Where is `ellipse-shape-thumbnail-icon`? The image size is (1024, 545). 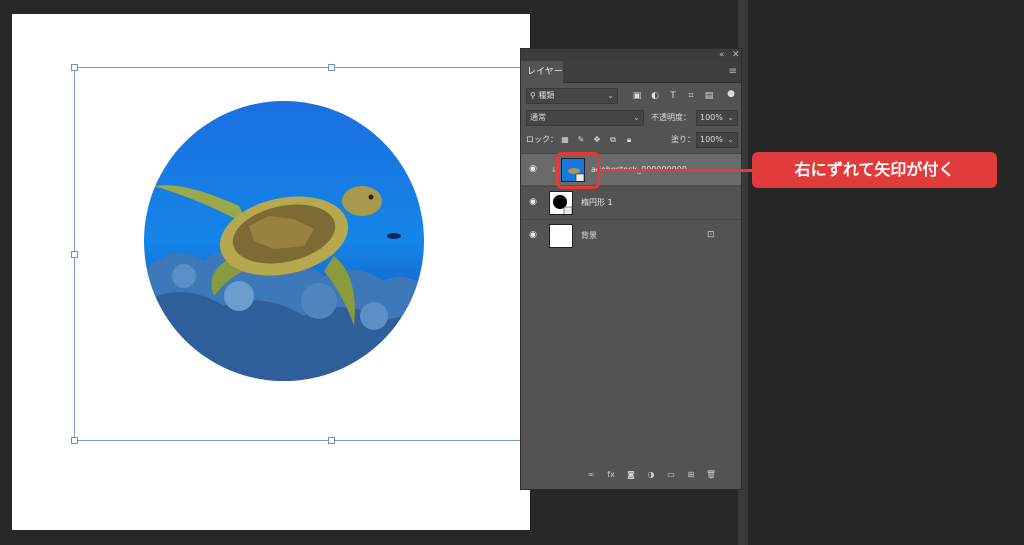 ellipse-shape-thumbnail-icon is located at coordinates (561, 203).